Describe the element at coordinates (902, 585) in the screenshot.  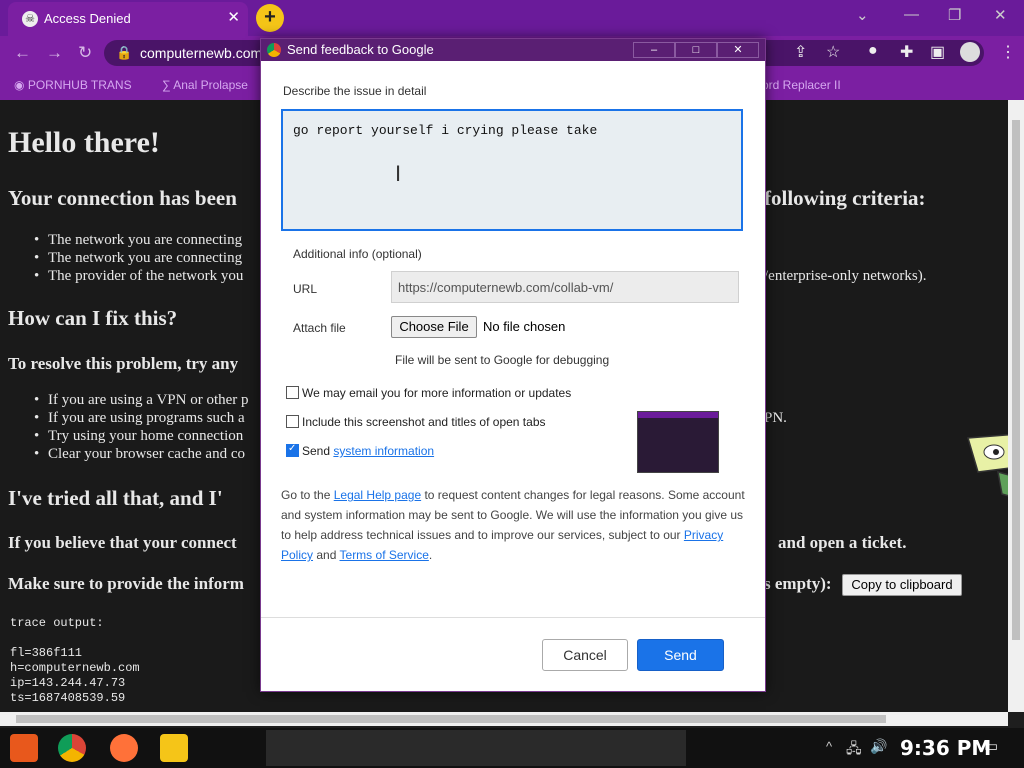
I see `copy-to-clipboard-button: Copy to clipboard` at that location.